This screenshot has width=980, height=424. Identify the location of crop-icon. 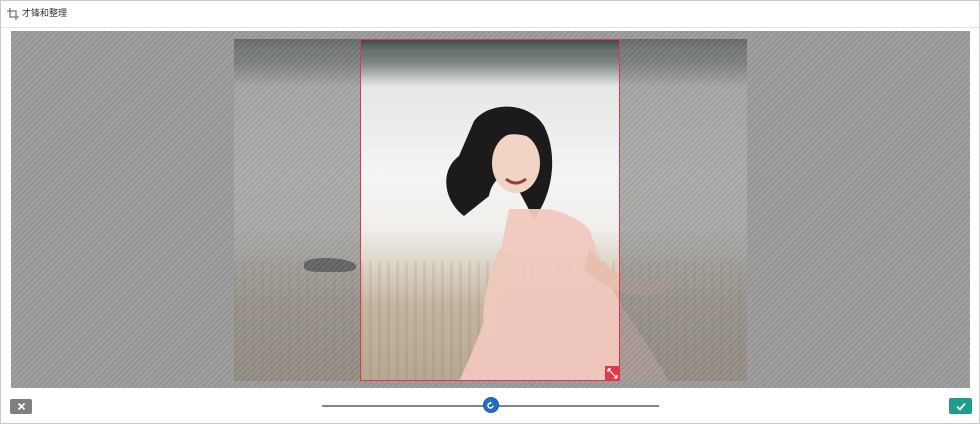
(13, 14).